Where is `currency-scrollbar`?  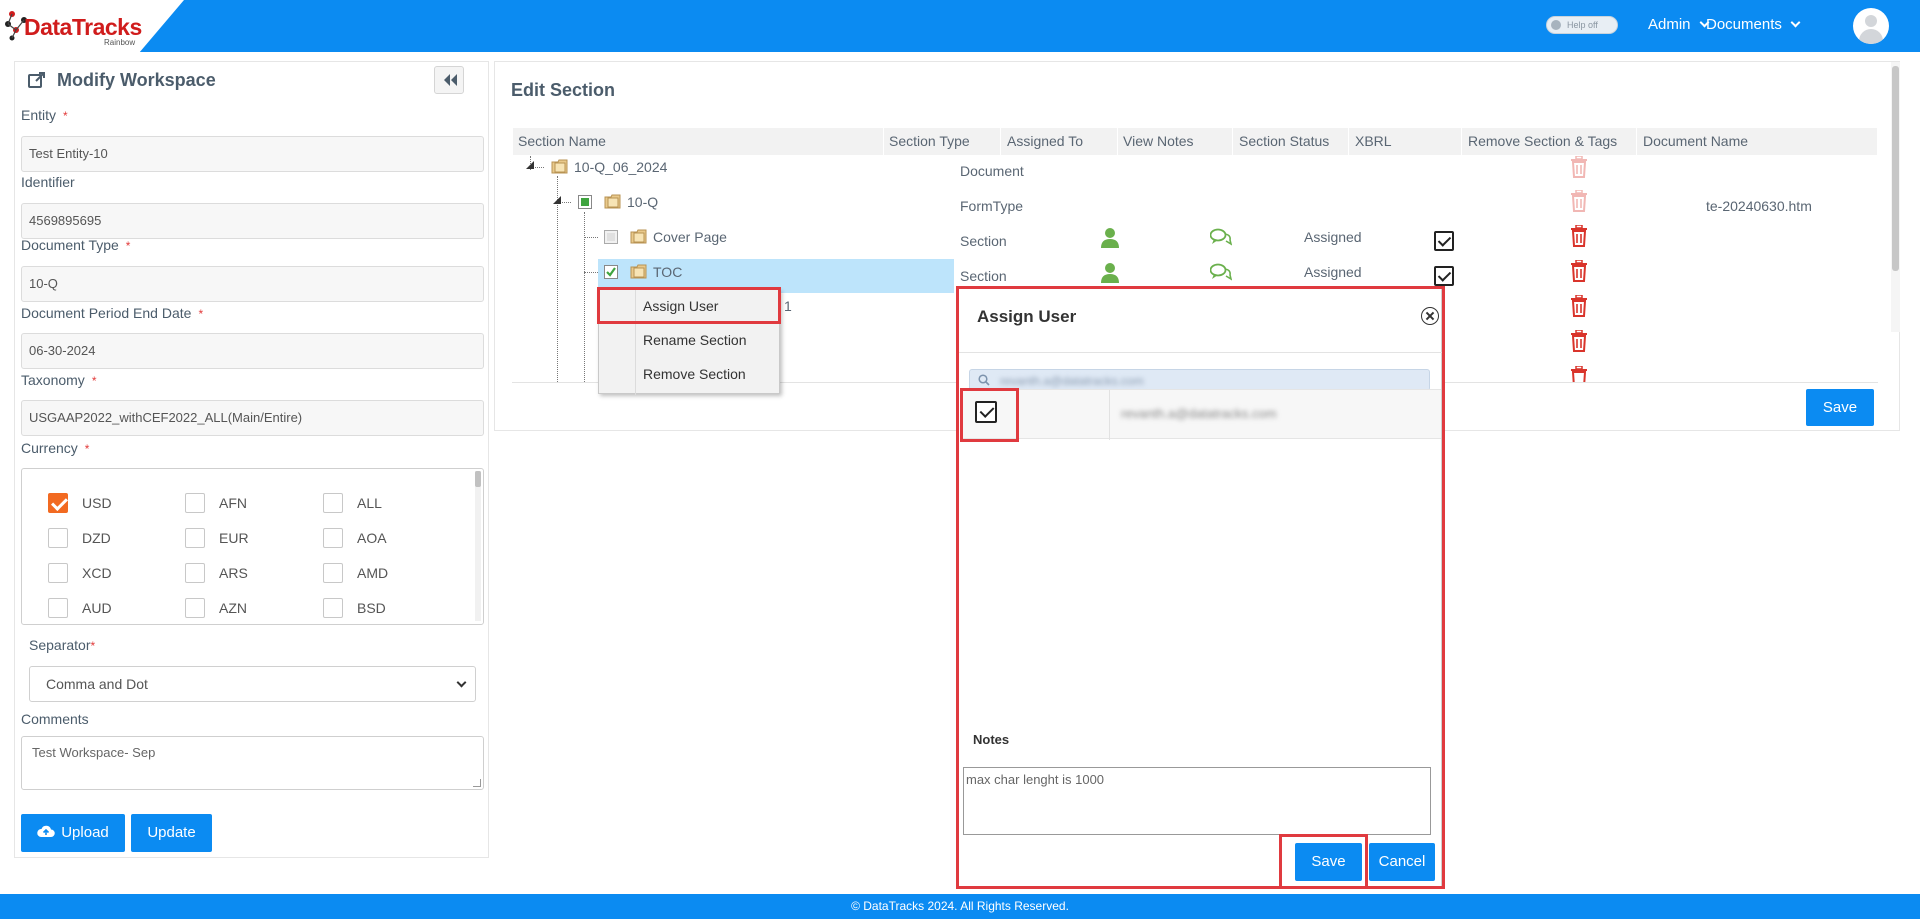
currency-scrollbar is located at coordinates (478, 546).